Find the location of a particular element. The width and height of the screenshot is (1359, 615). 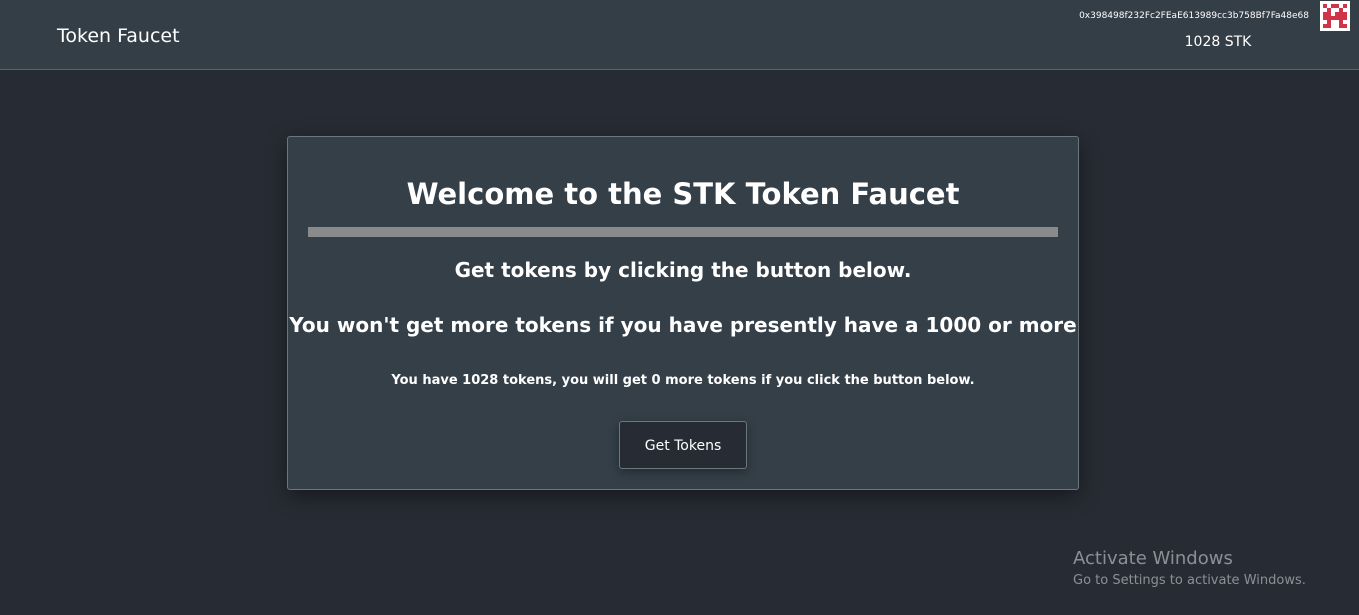

instruction-text: Get tokens by clicking the button below. is located at coordinates (683, 270).